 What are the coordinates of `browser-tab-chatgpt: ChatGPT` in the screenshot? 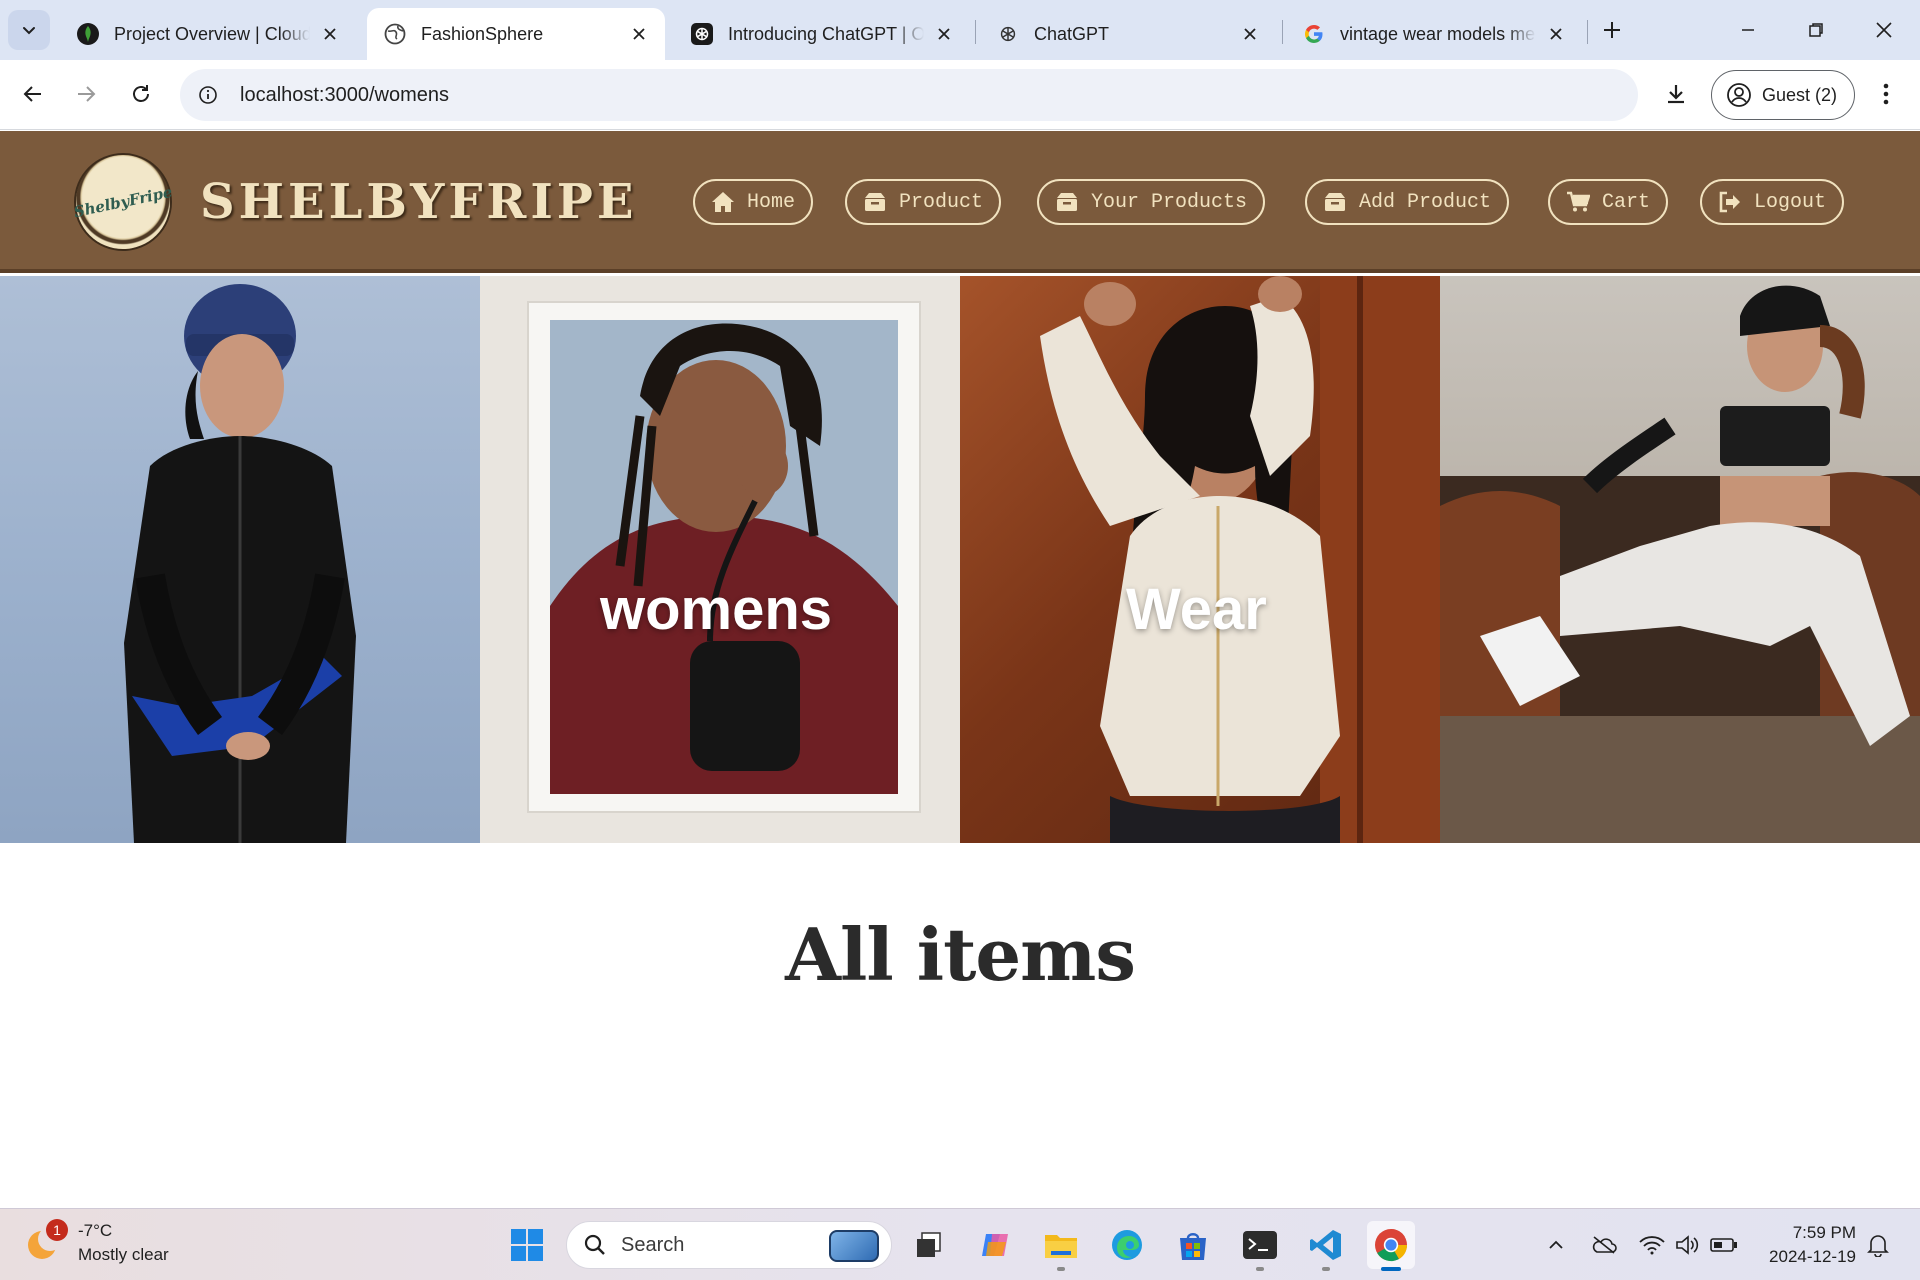 It's located at (1128, 34).